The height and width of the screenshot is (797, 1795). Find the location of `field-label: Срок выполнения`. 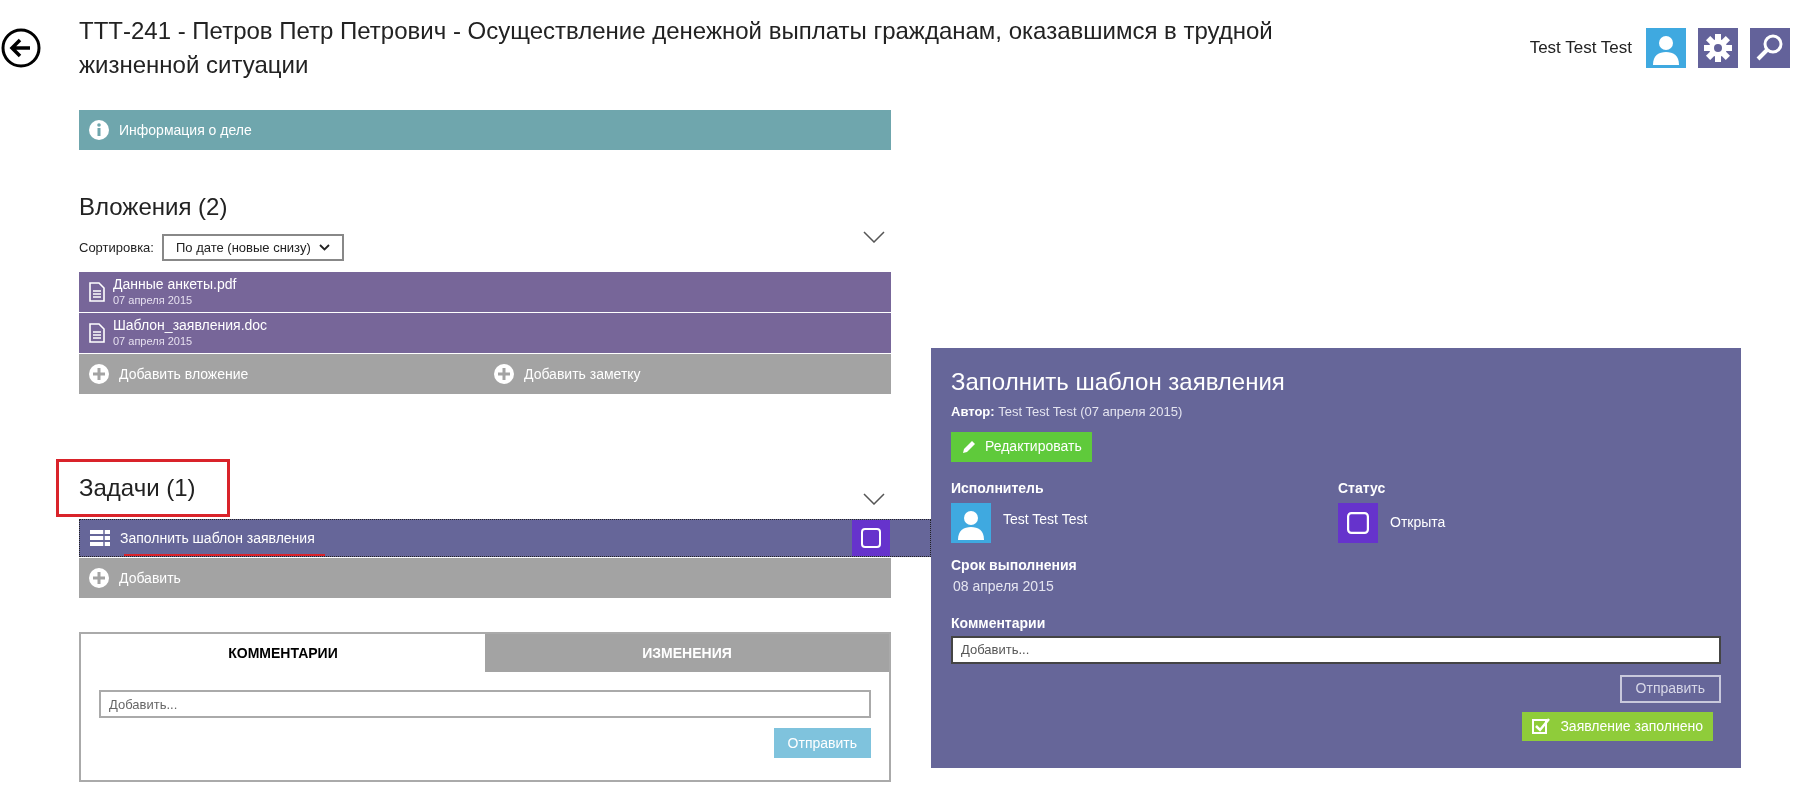

field-label: Срок выполнения is located at coordinates (1014, 565).